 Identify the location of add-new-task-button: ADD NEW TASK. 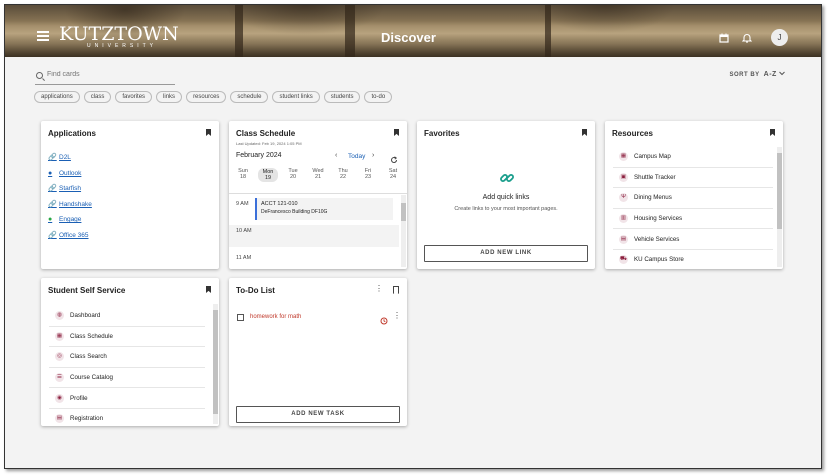
(318, 414).